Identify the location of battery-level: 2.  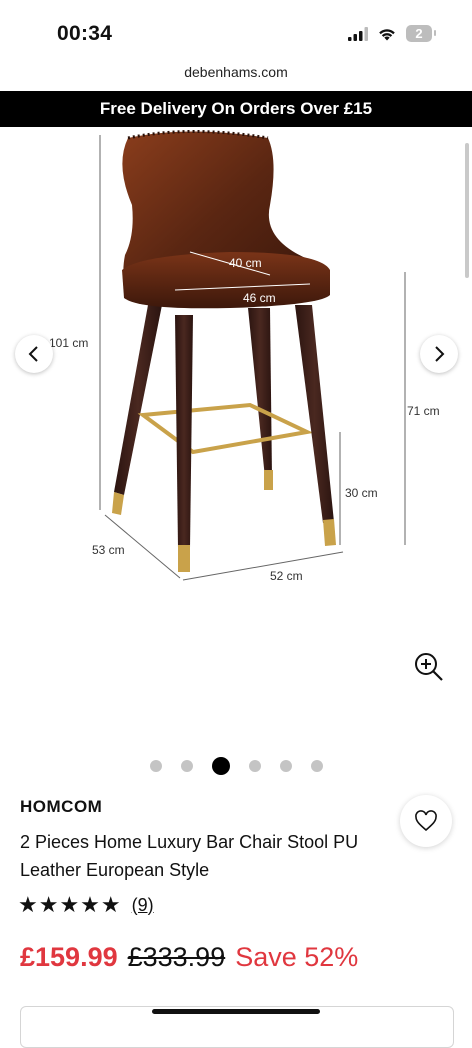
(419, 33).